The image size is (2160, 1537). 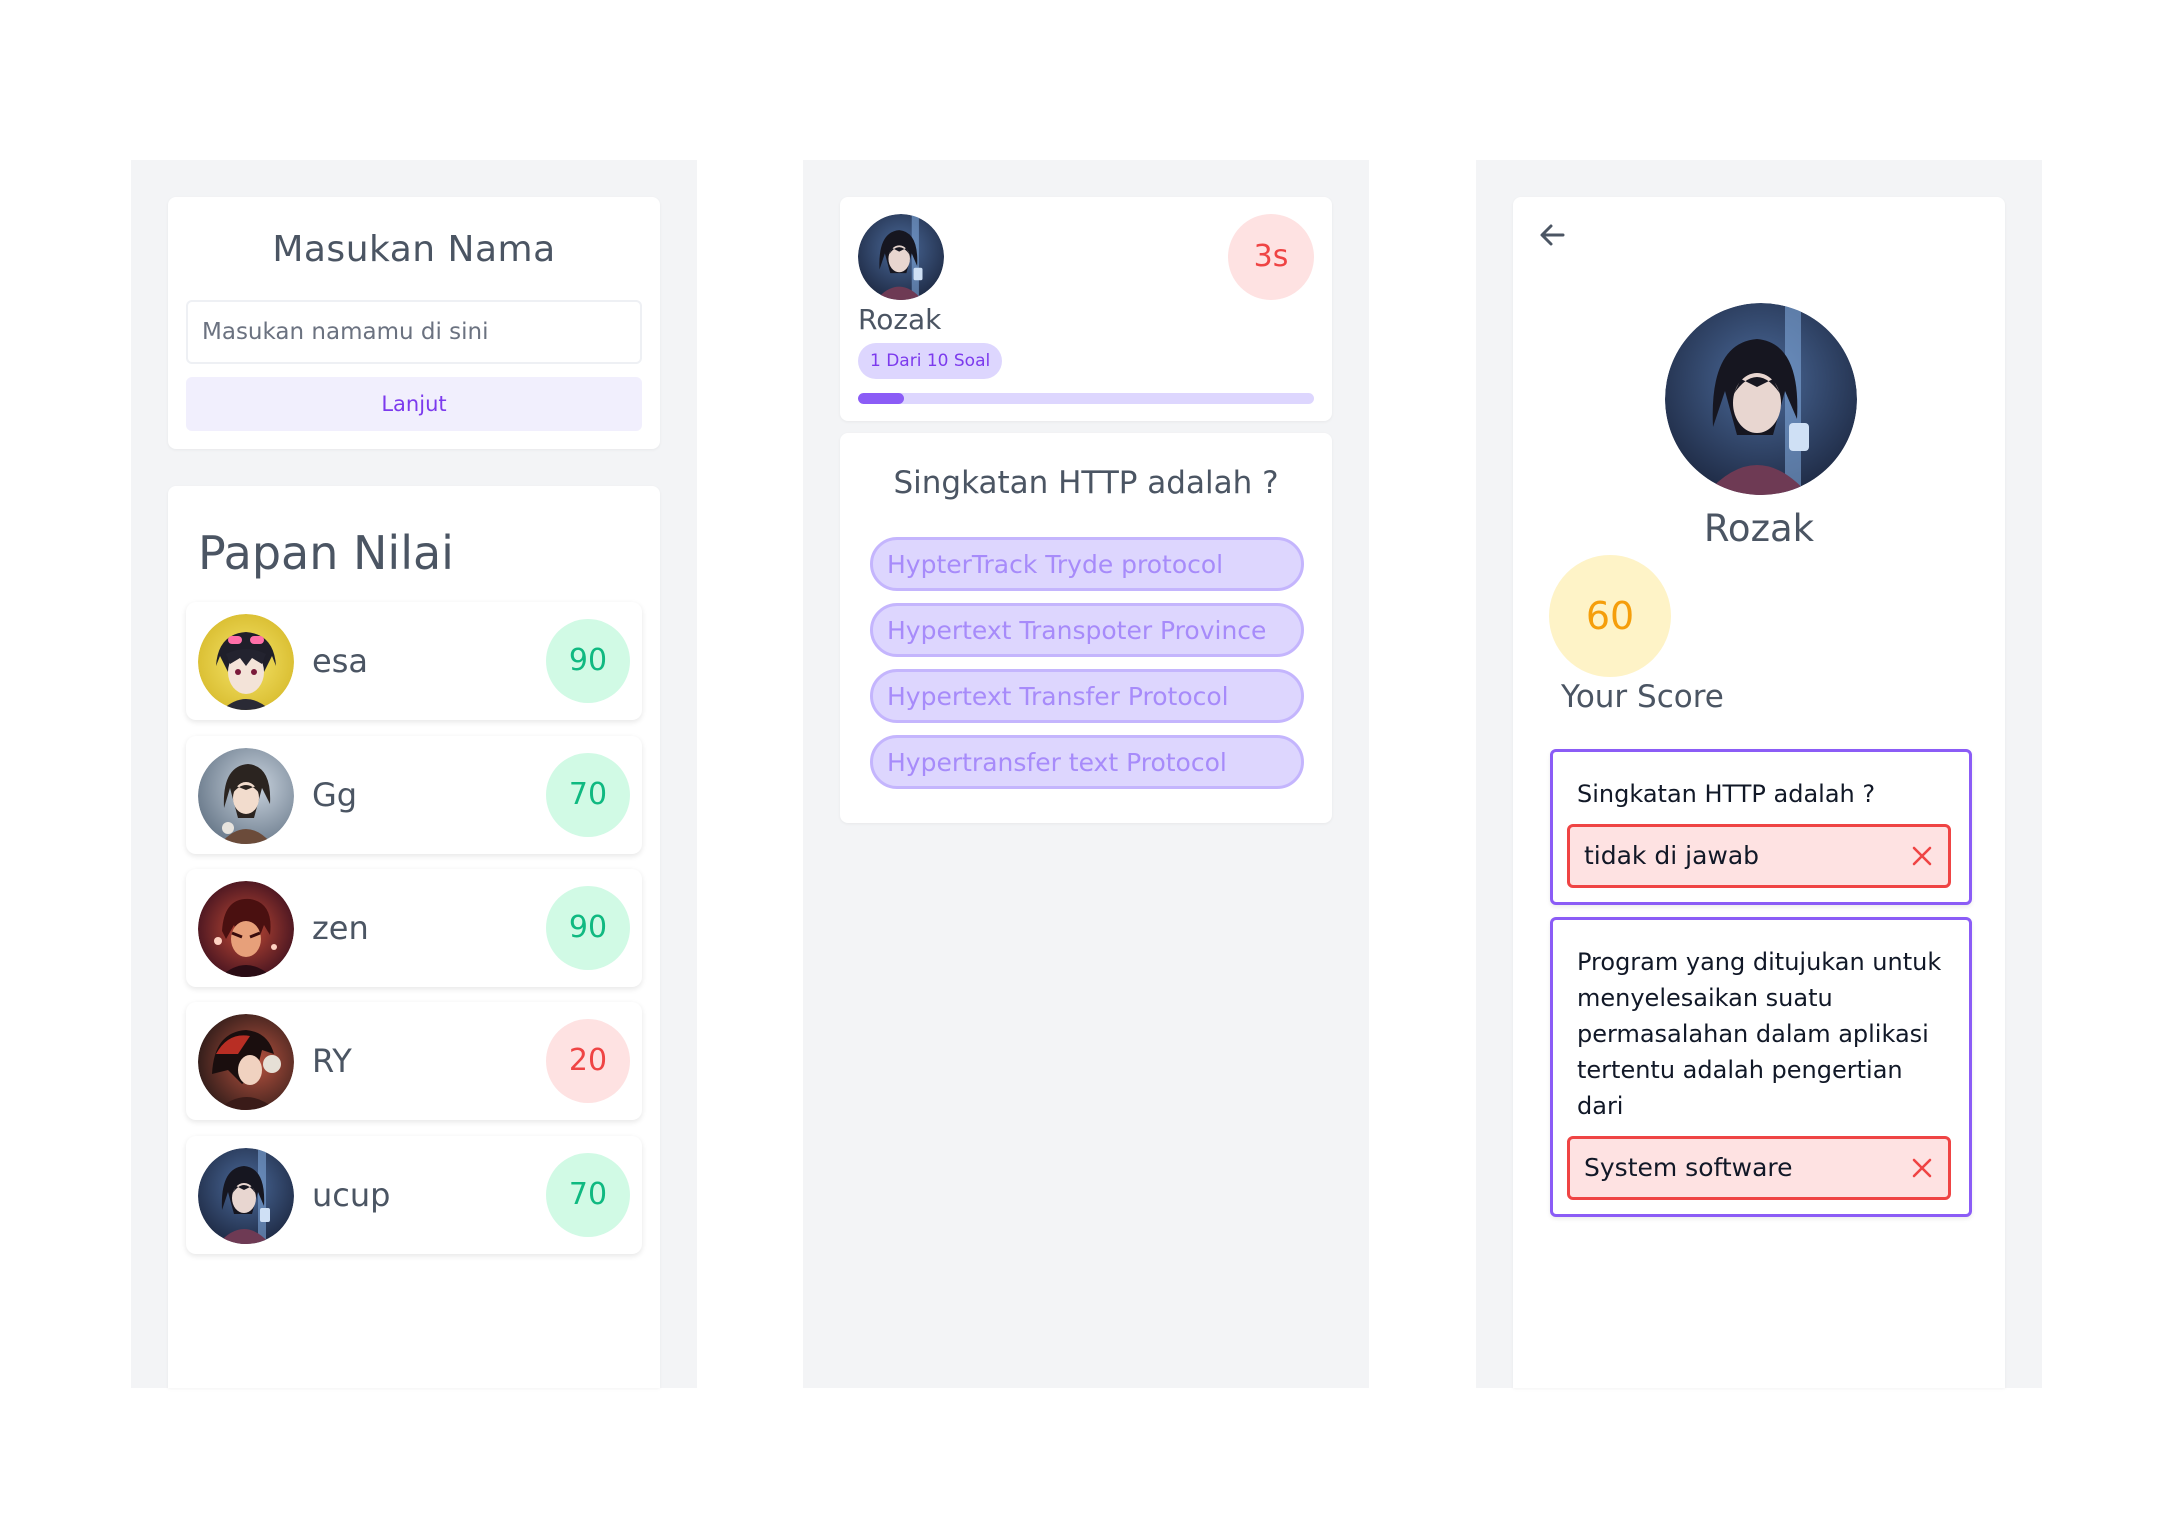 I want to click on name-card-title: Masukan Nama, so click(x=414, y=249).